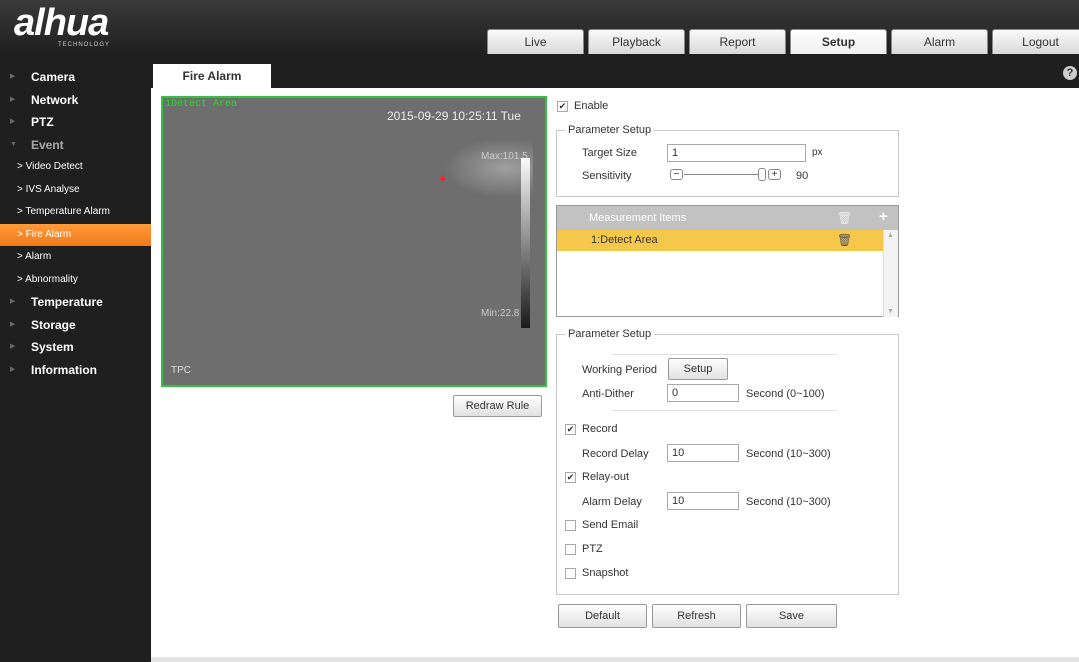 The height and width of the screenshot is (662, 1079). Describe the element at coordinates (703, 453) in the screenshot. I see `record-delay-input: 10` at that location.